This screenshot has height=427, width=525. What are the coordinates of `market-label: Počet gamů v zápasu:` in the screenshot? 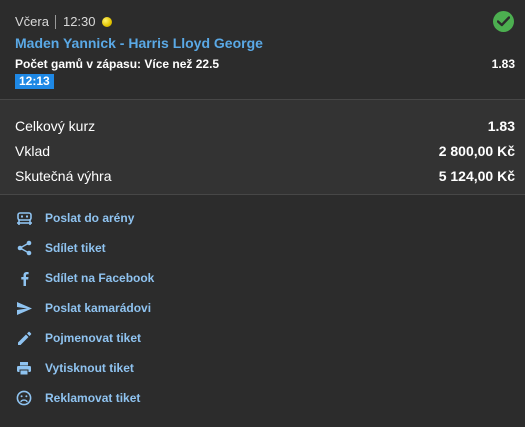 It's located at (78, 64).